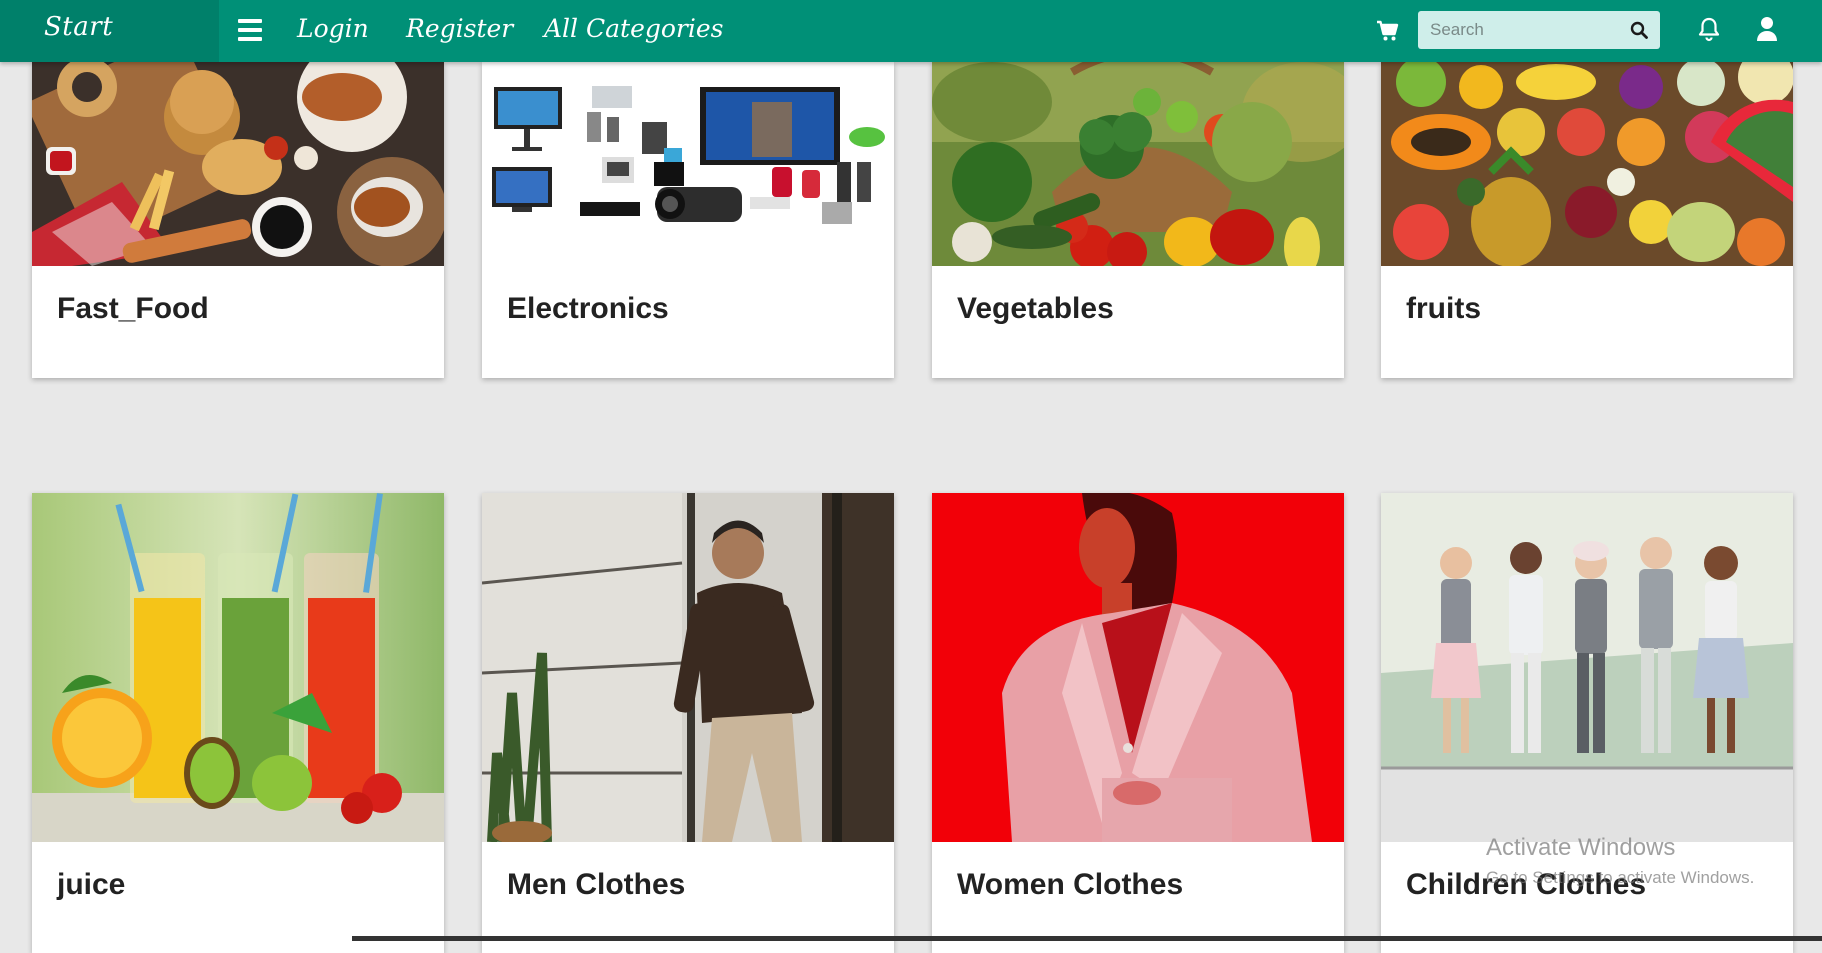  I want to click on user-icon, so click(1767, 29).